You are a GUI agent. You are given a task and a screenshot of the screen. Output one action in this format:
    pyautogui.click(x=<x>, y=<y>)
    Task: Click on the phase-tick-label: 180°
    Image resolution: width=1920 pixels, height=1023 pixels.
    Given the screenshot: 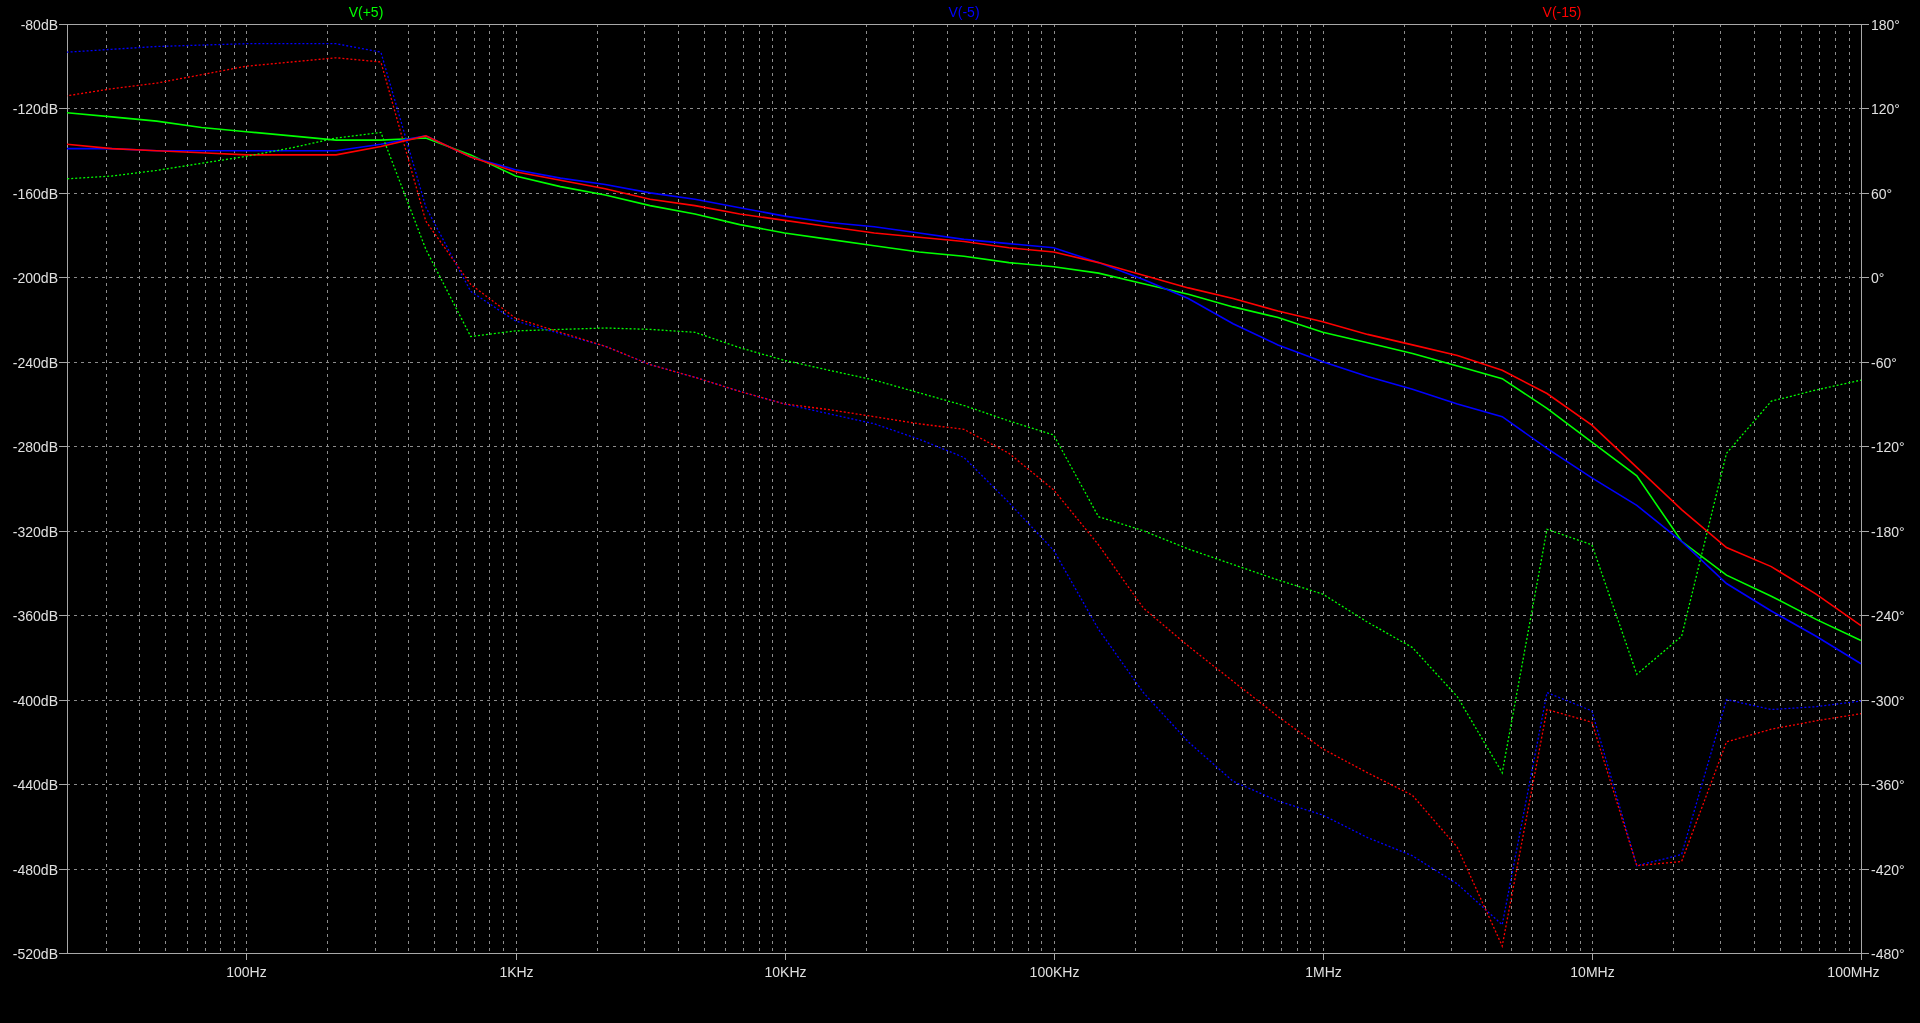 What is the action you would take?
    pyautogui.click(x=1885, y=24)
    